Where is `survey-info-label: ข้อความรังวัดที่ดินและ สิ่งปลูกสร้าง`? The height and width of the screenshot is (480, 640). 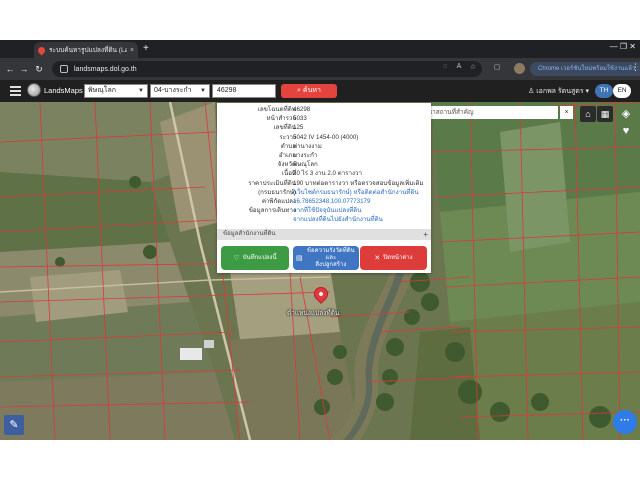
survey-info-label: ข้อความรังวัดที่ดินและ สิ่งปลูกสร้าง is located at coordinates (330, 257).